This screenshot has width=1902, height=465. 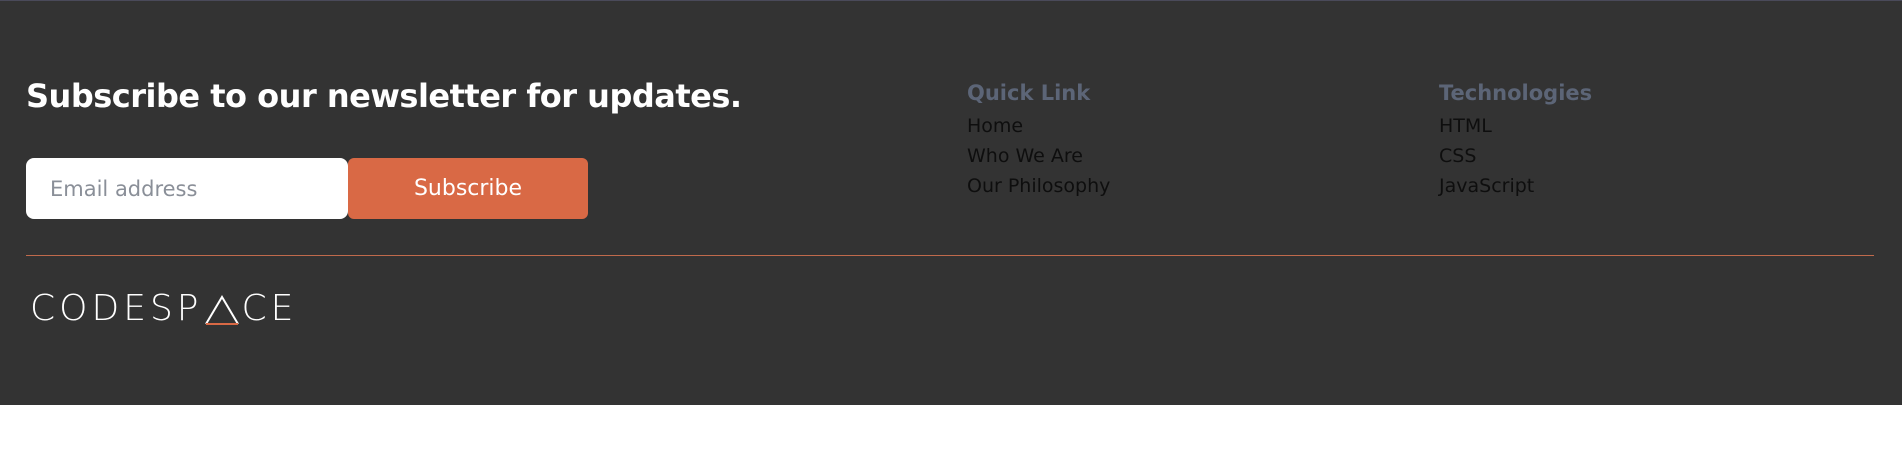 What do you see at coordinates (187, 188) in the screenshot?
I see `email-field` at bounding box center [187, 188].